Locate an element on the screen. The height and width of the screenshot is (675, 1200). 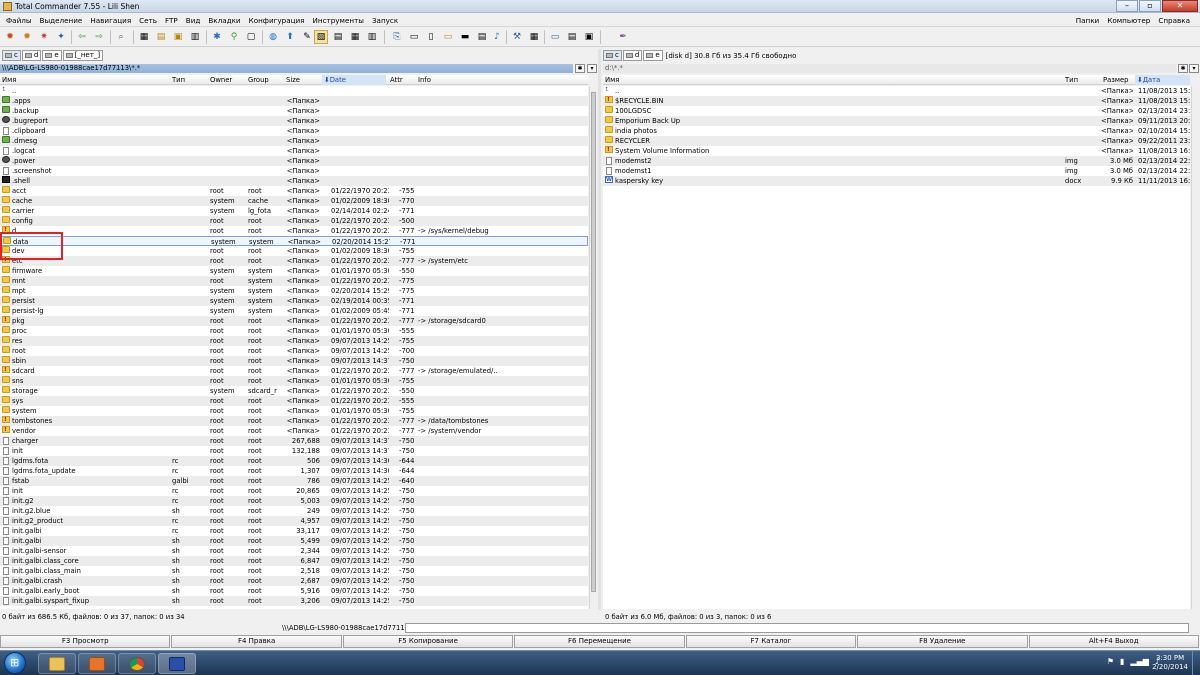
table-row: .backup <Папка> is located at coordinates (294, 111).